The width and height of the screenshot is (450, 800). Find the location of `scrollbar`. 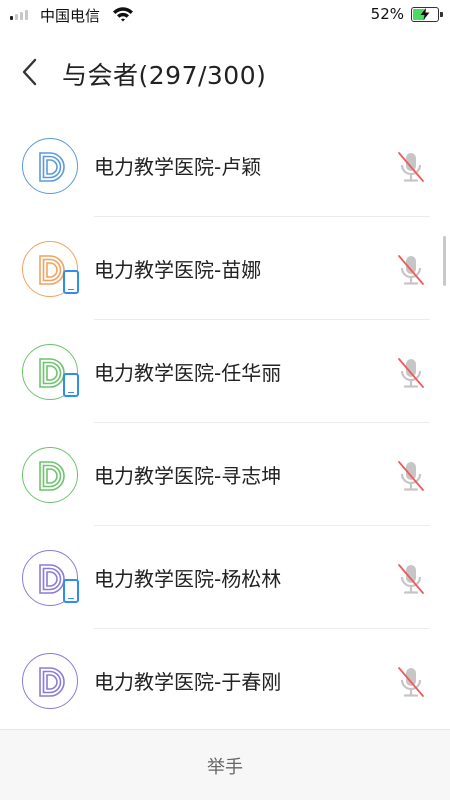

scrollbar is located at coordinates (444, 261).